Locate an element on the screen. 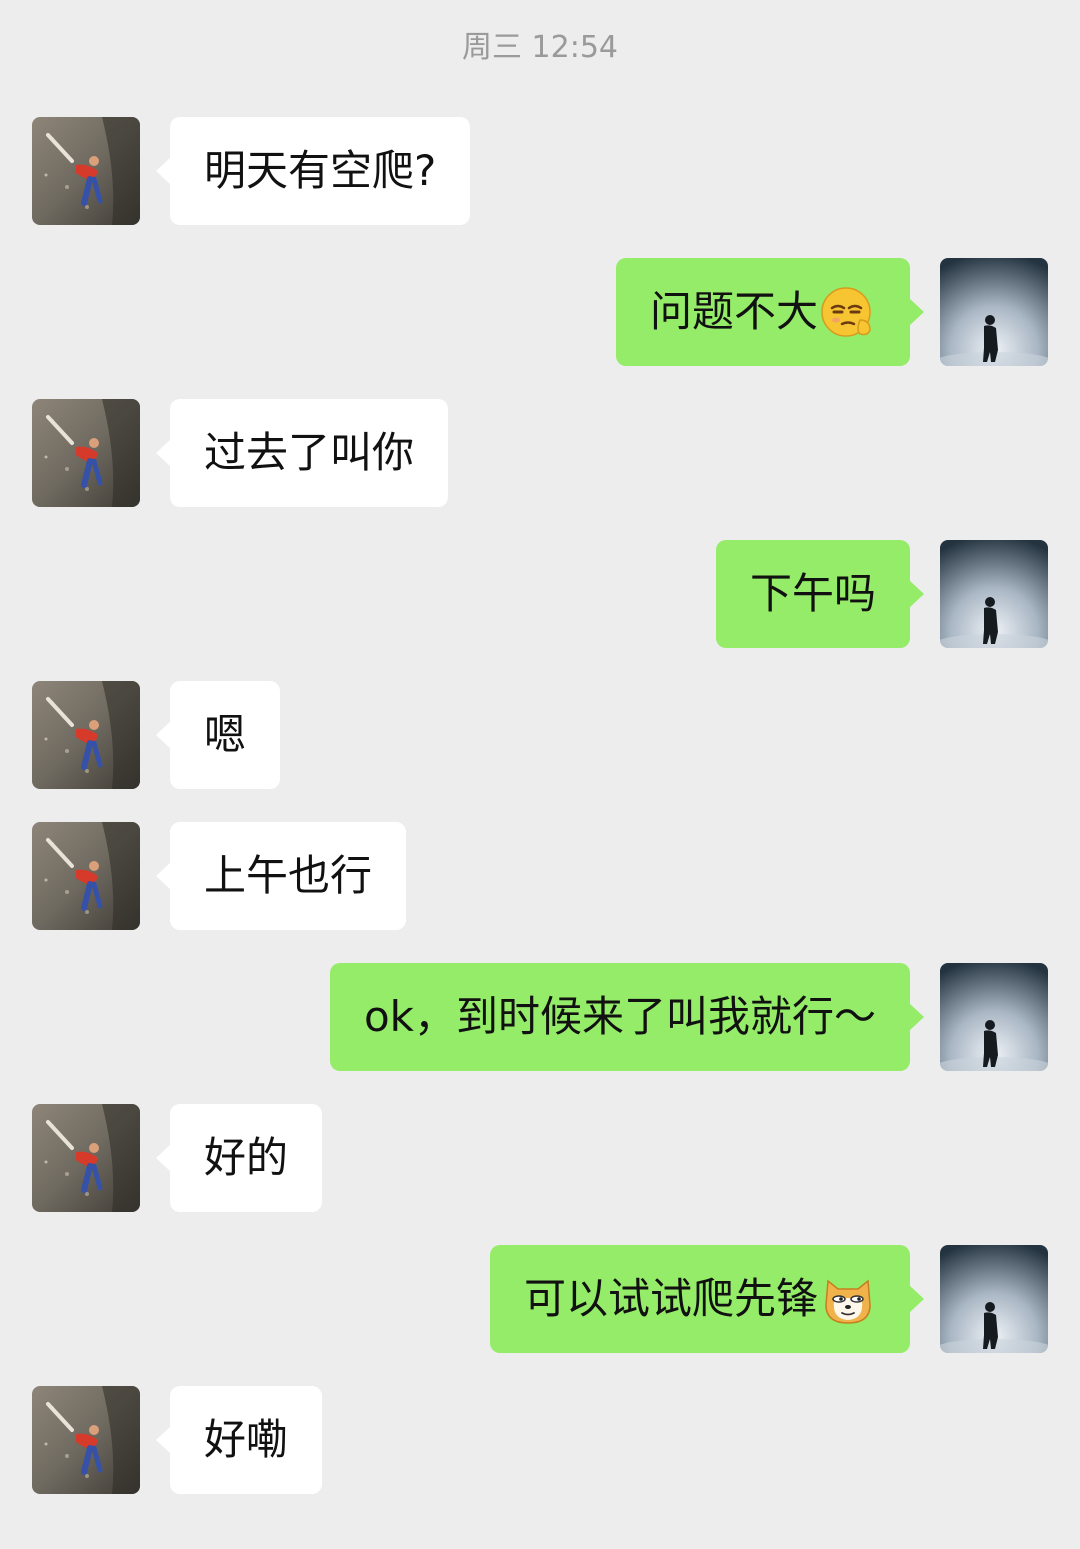  message-text: 好嘞 is located at coordinates (246, 1439).